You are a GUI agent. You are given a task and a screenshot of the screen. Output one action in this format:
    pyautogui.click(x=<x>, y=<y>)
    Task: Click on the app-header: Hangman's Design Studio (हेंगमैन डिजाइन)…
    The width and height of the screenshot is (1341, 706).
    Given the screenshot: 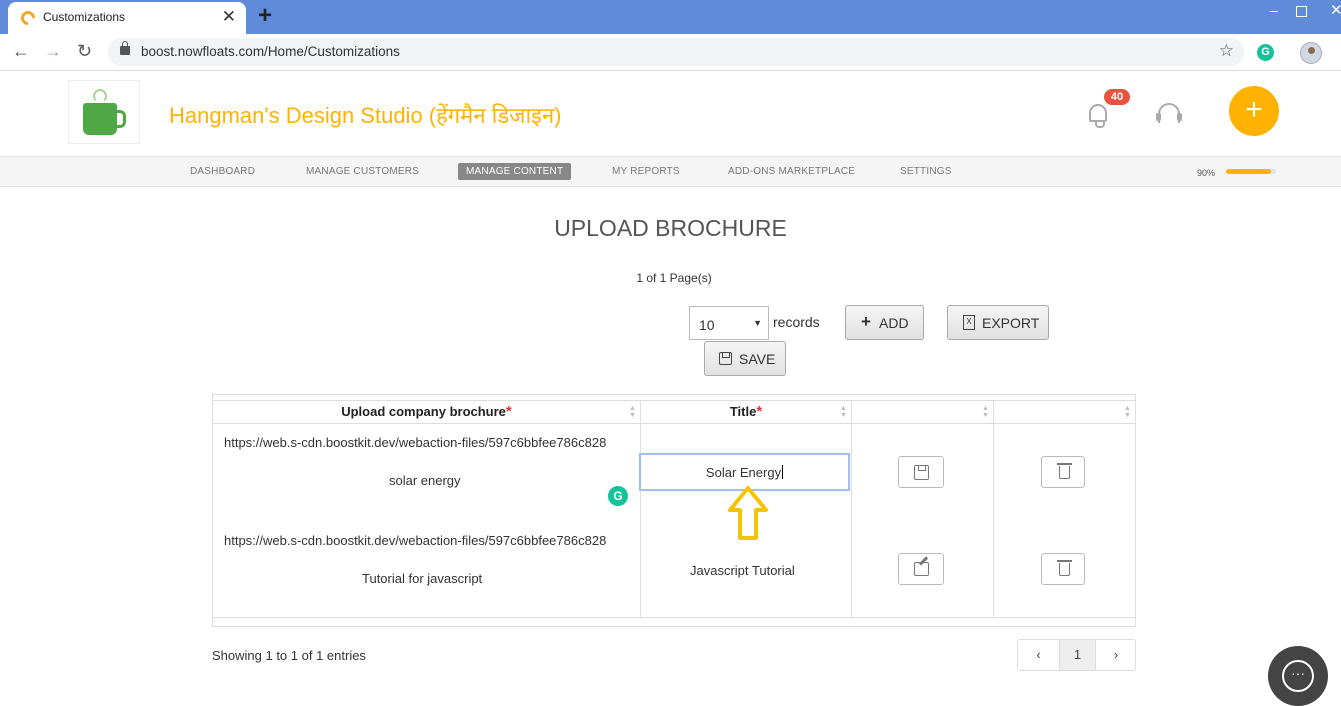 What is the action you would take?
    pyautogui.click(x=670, y=114)
    